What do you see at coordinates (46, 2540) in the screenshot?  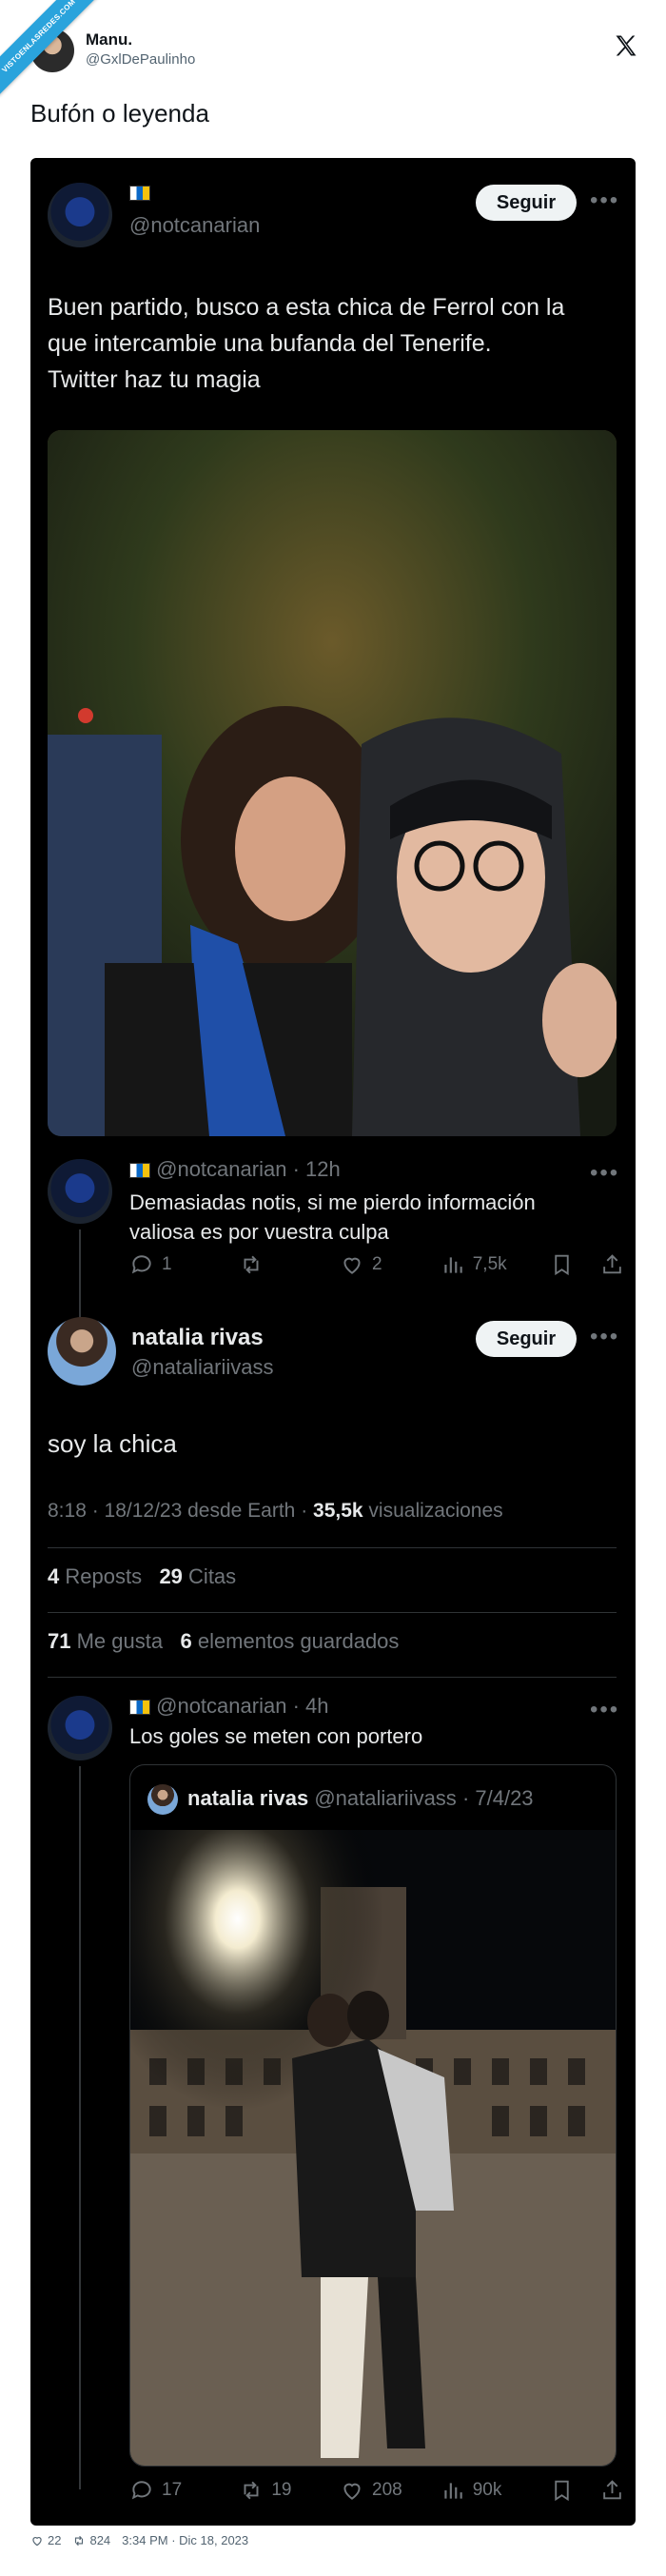 I see `outer-like-group: 22` at bounding box center [46, 2540].